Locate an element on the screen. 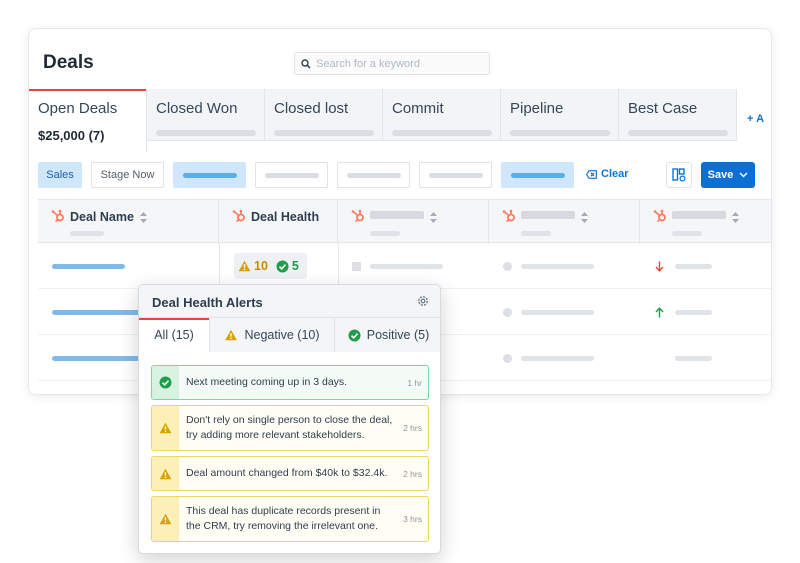 Image resolution: width=800 pixels, height=563 pixels. deal-health-badge: 10 5 is located at coordinates (270, 266).